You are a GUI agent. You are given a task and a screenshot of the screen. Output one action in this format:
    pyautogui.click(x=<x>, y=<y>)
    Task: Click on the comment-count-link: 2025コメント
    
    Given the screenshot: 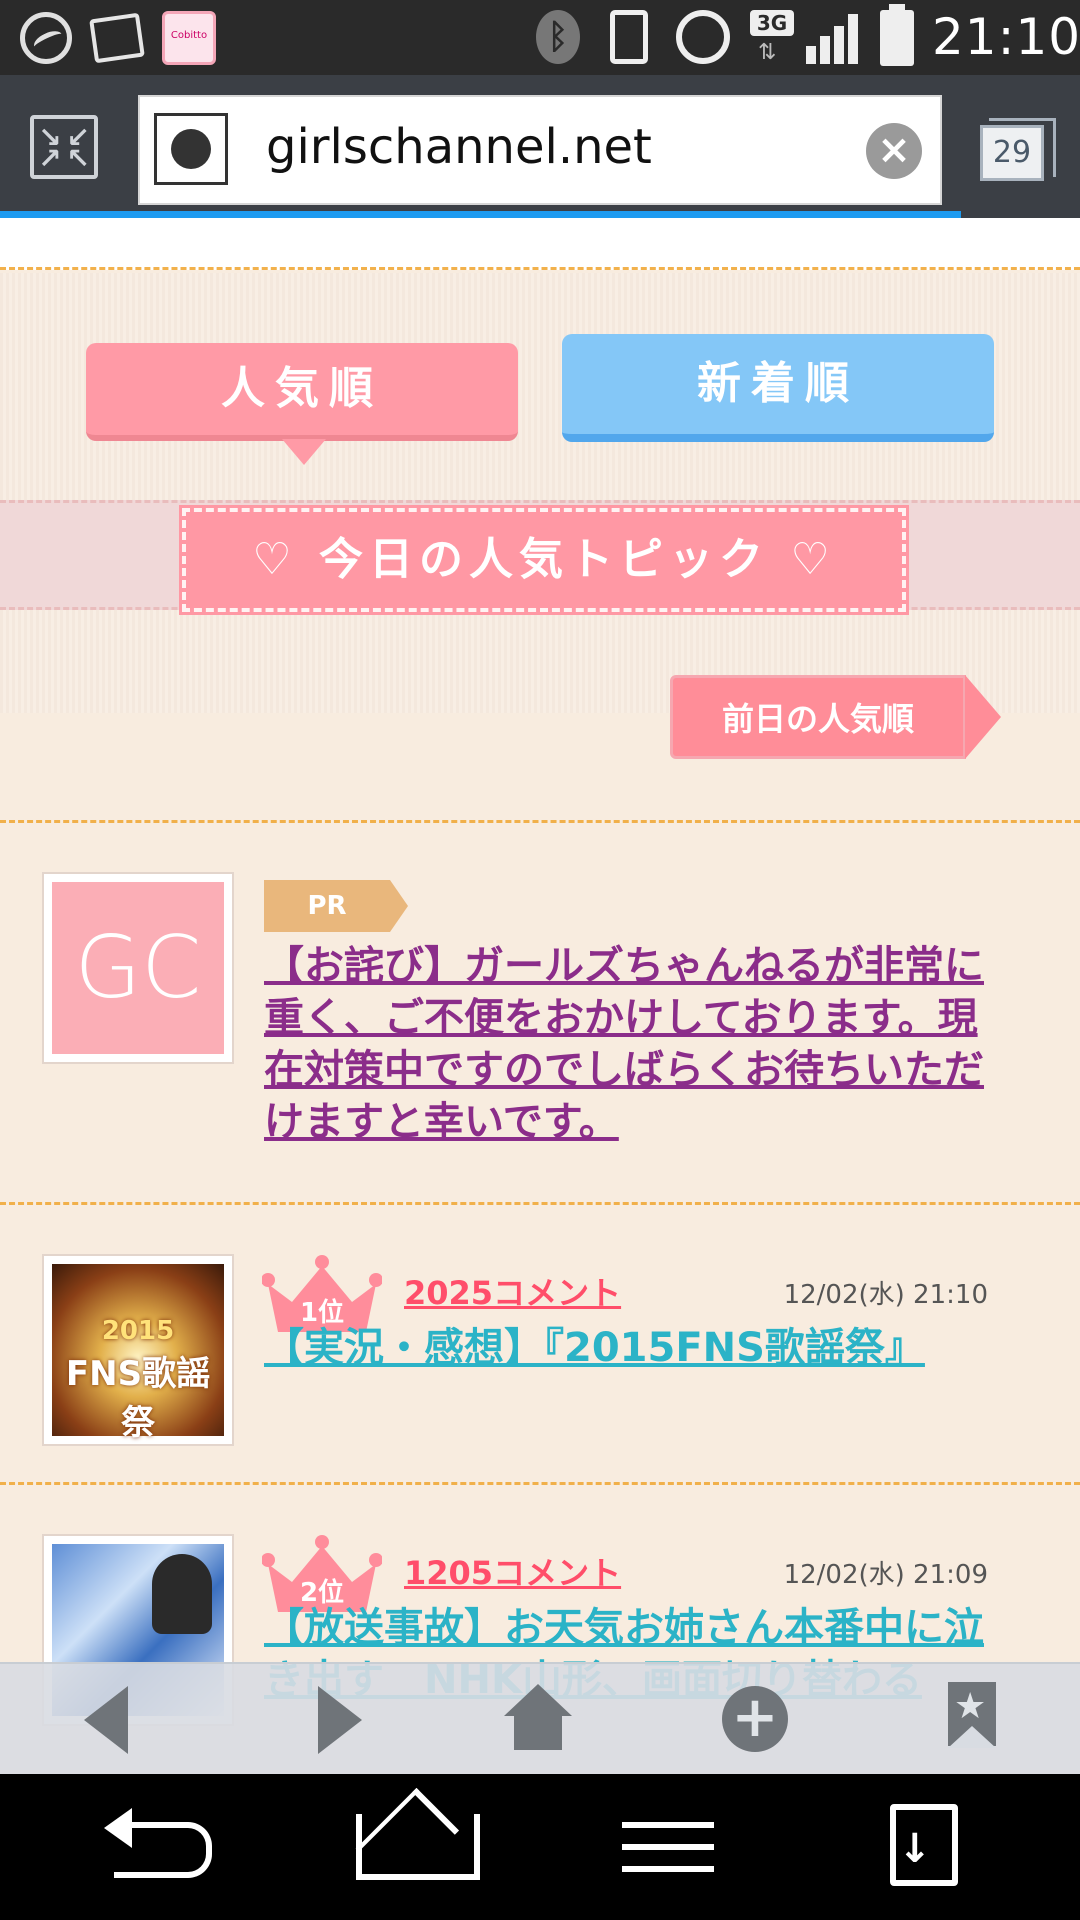 What is the action you would take?
    pyautogui.click(x=512, y=1291)
    